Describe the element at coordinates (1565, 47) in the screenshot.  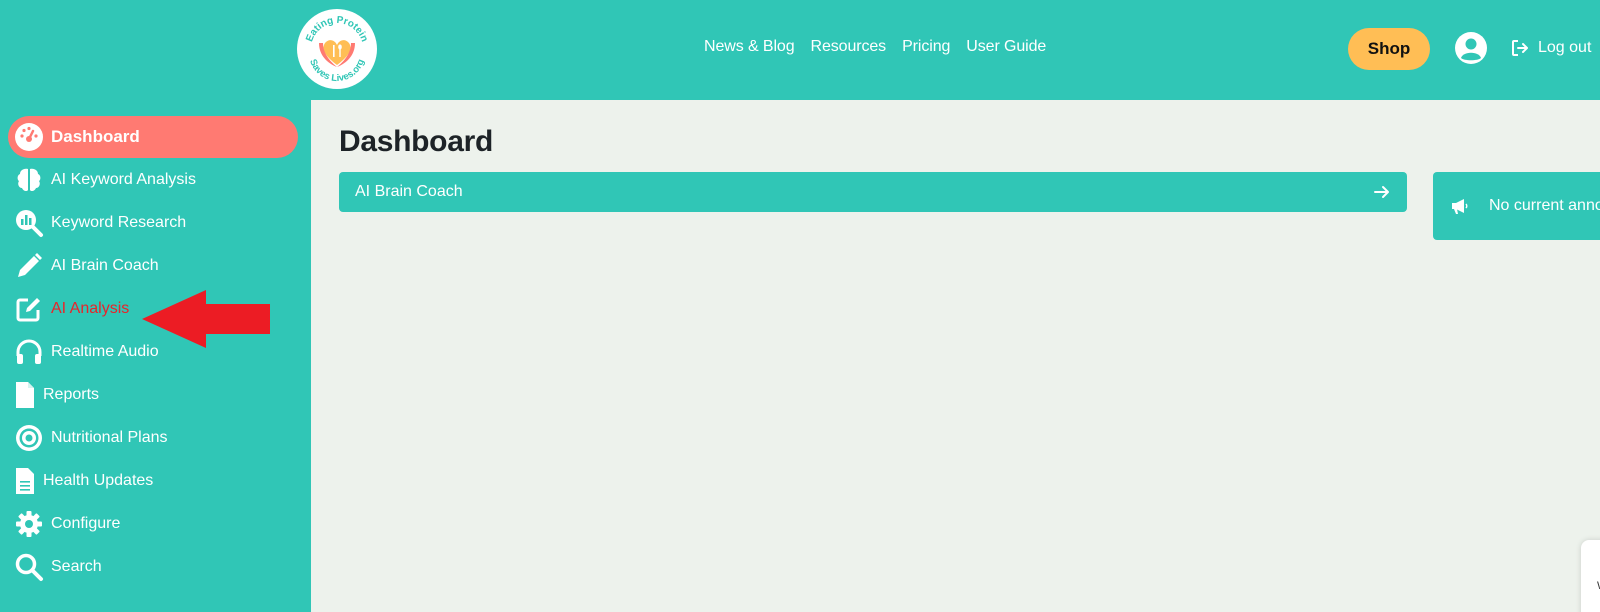
I see `logout-label: Log out` at that location.